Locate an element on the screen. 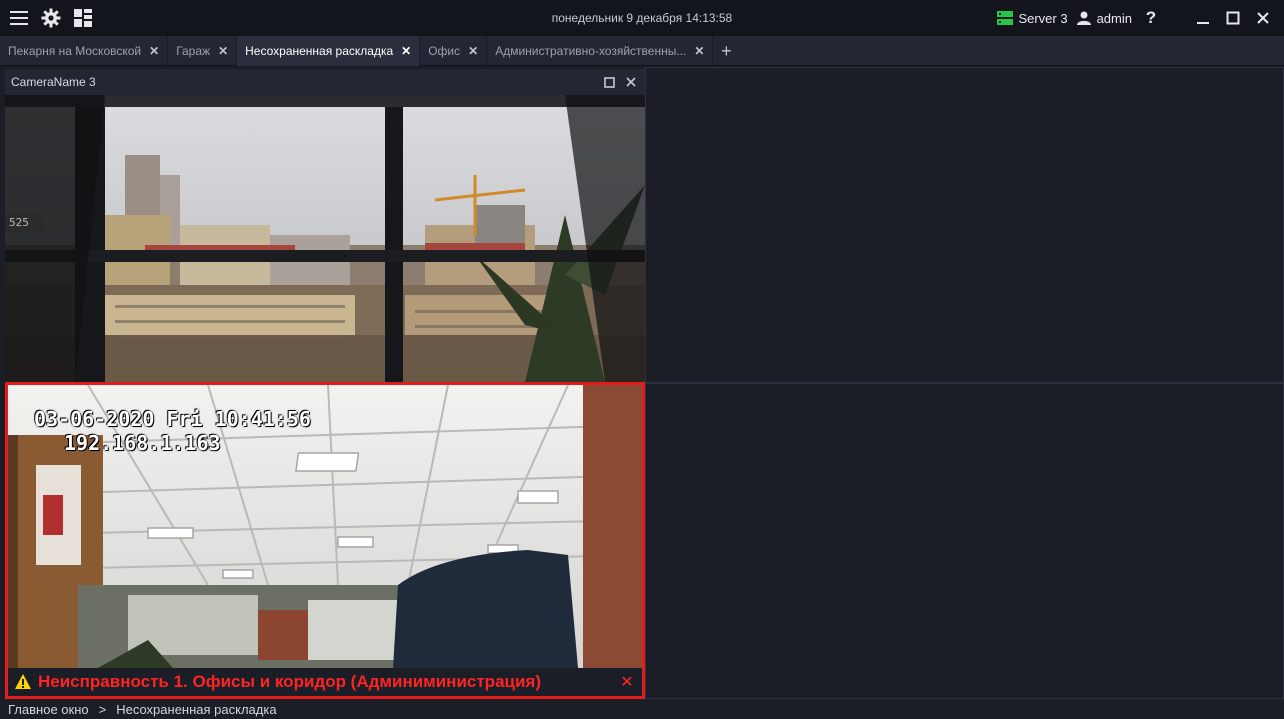  tab-label: Пекарня на Московской is located at coordinates (75, 51).